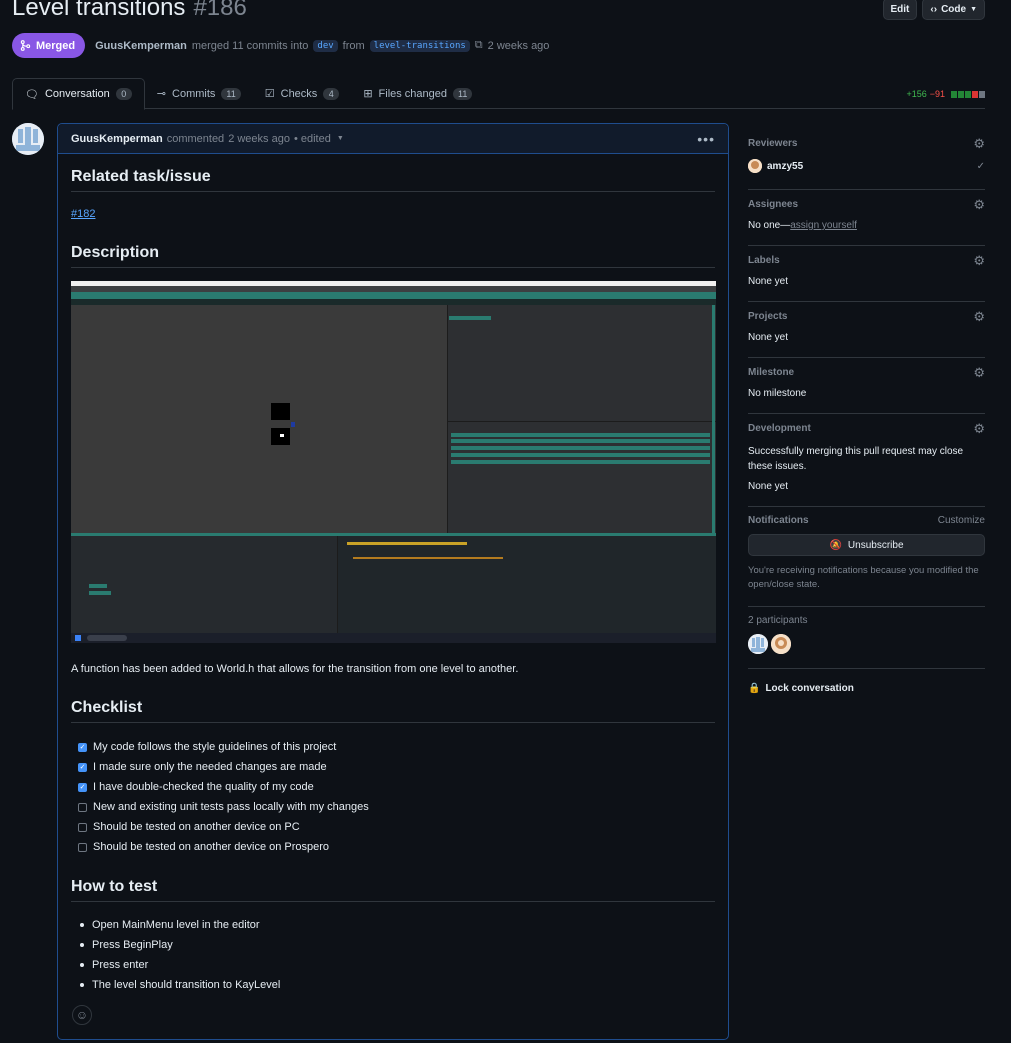 The height and width of the screenshot is (1043, 1011). What do you see at coordinates (968, 94) in the screenshot?
I see `diffstat-bar` at bounding box center [968, 94].